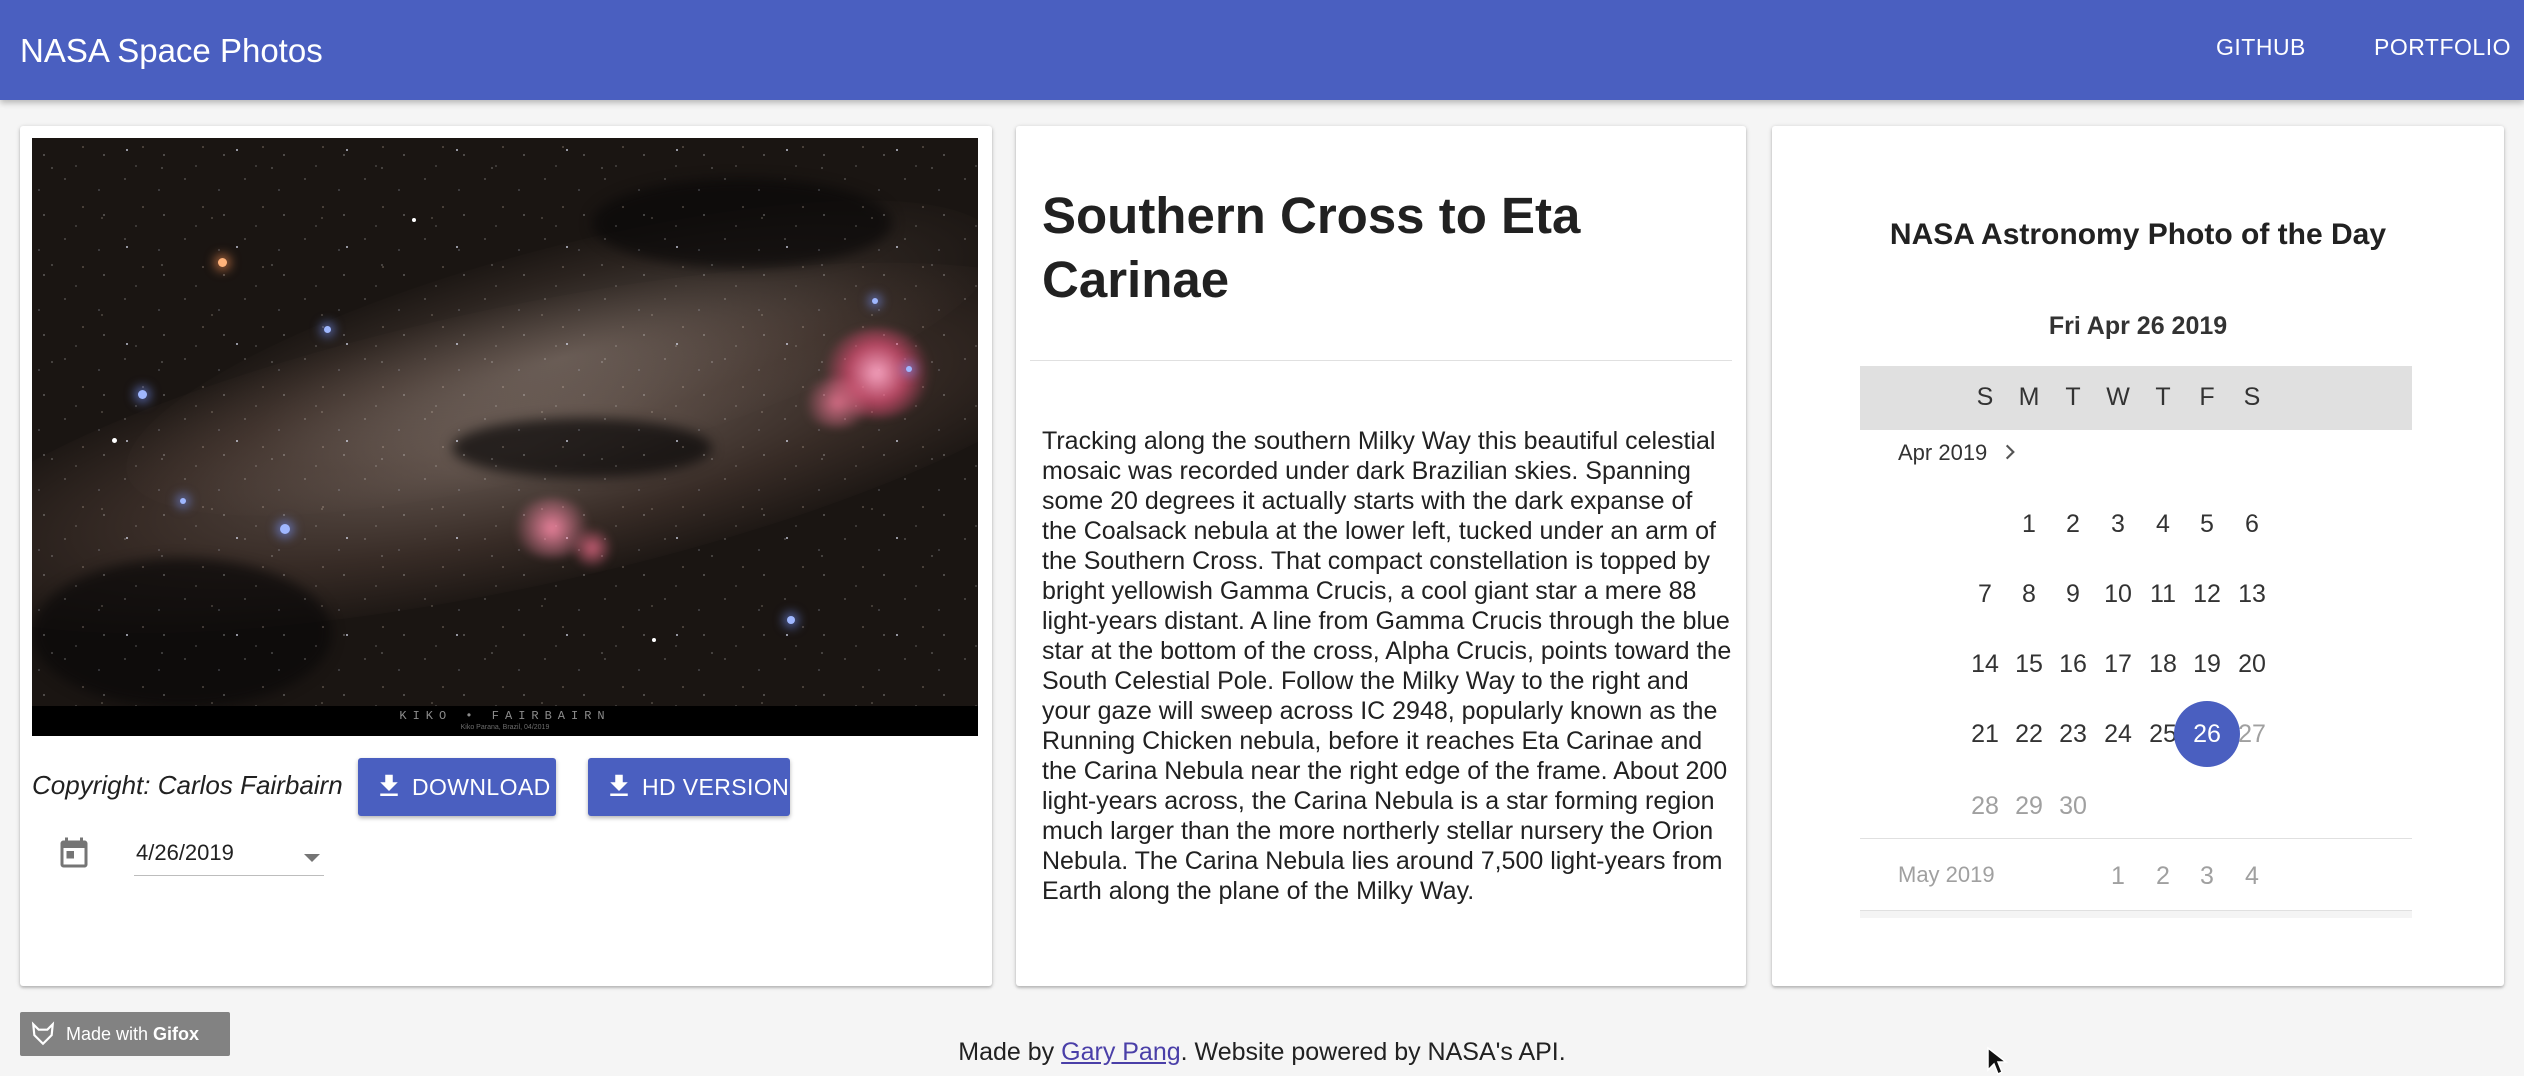 The height and width of the screenshot is (1076, 2524). What do you see at coordinates (1311, 247) in the screenshot?
I see `apod-title: Southern Cross to Eta Carinae` at bounding box center [1311, 247].